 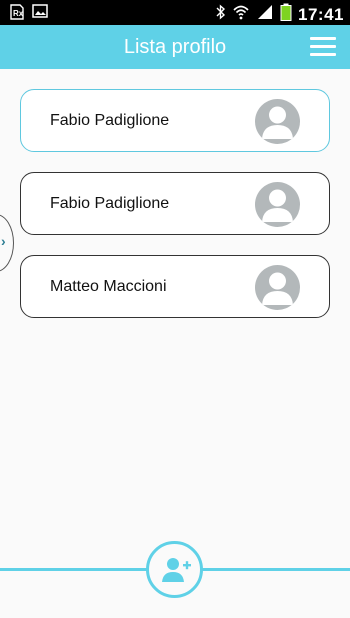 What do you see at coordinates (265, 14) in the screenshot?
I see `signal-icon` at bounding box center [265, 14].